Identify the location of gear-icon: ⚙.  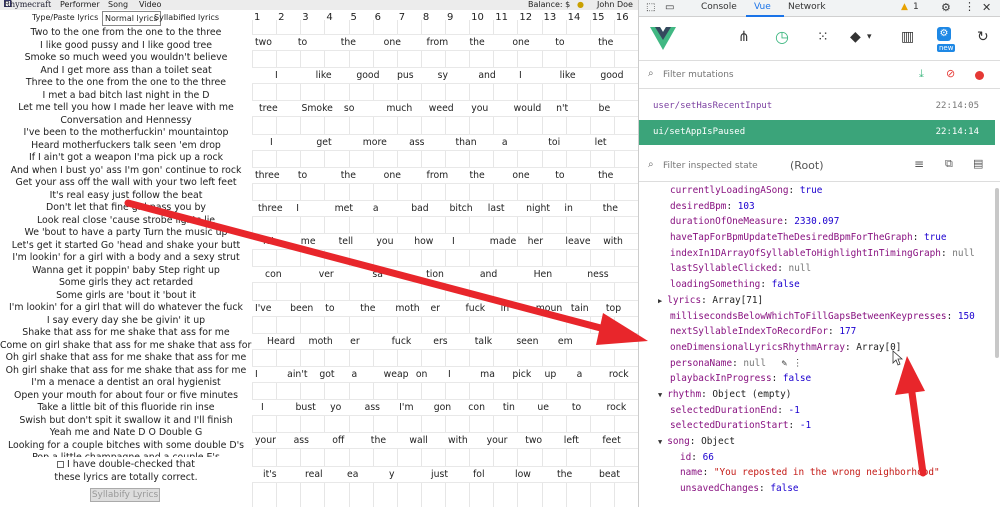
(946, 7).